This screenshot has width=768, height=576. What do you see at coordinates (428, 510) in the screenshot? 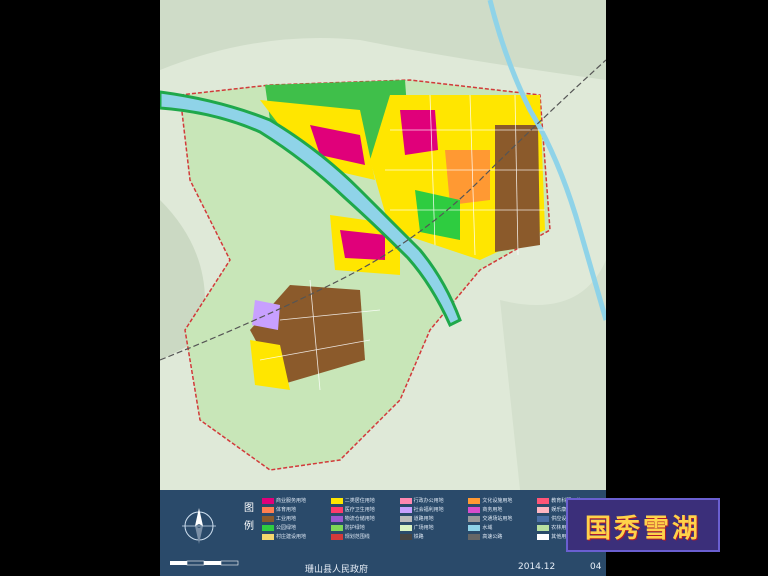
I see `legend-label: 社会福利用地` at bounding box center [428, 510].